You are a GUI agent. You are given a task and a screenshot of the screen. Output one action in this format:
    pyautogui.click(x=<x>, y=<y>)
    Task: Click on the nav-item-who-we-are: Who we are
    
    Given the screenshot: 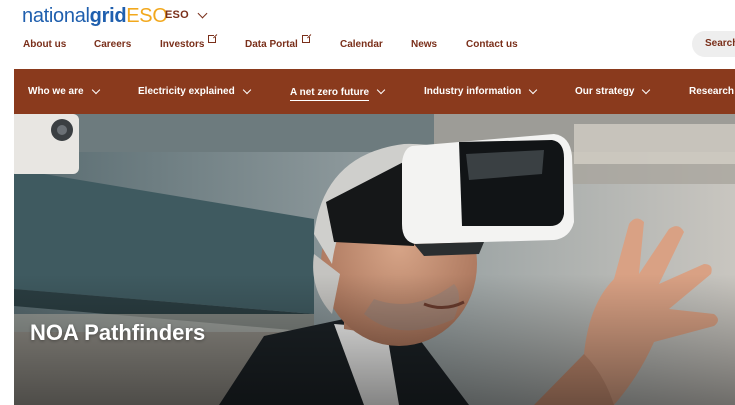 What is the action you would take?
    pyautogui.click(x=64, y=91)
    